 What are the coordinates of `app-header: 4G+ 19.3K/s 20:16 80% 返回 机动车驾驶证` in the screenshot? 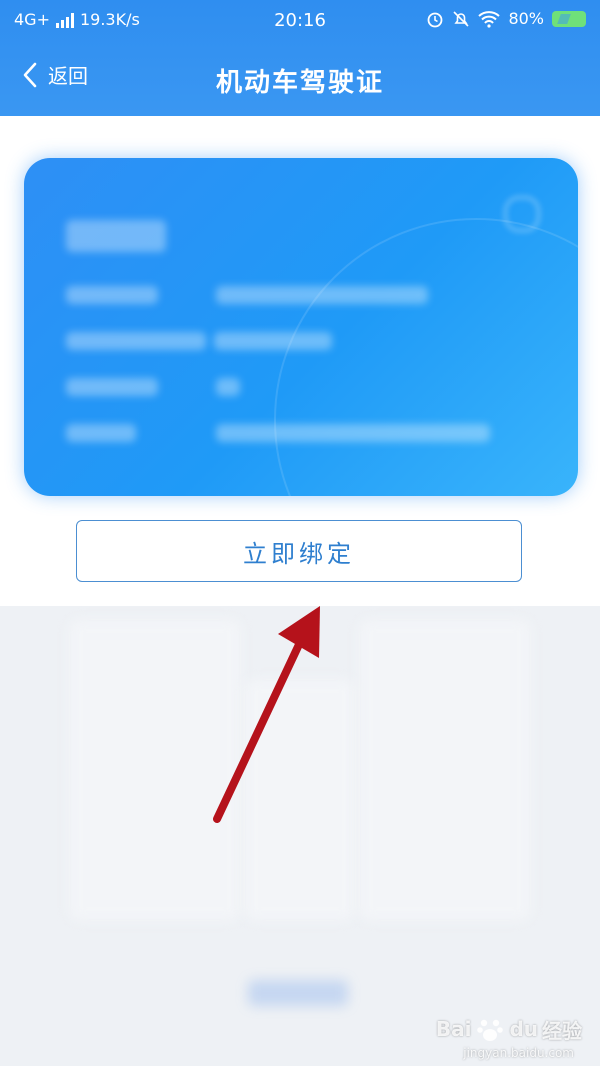 It's located at (300, 58).